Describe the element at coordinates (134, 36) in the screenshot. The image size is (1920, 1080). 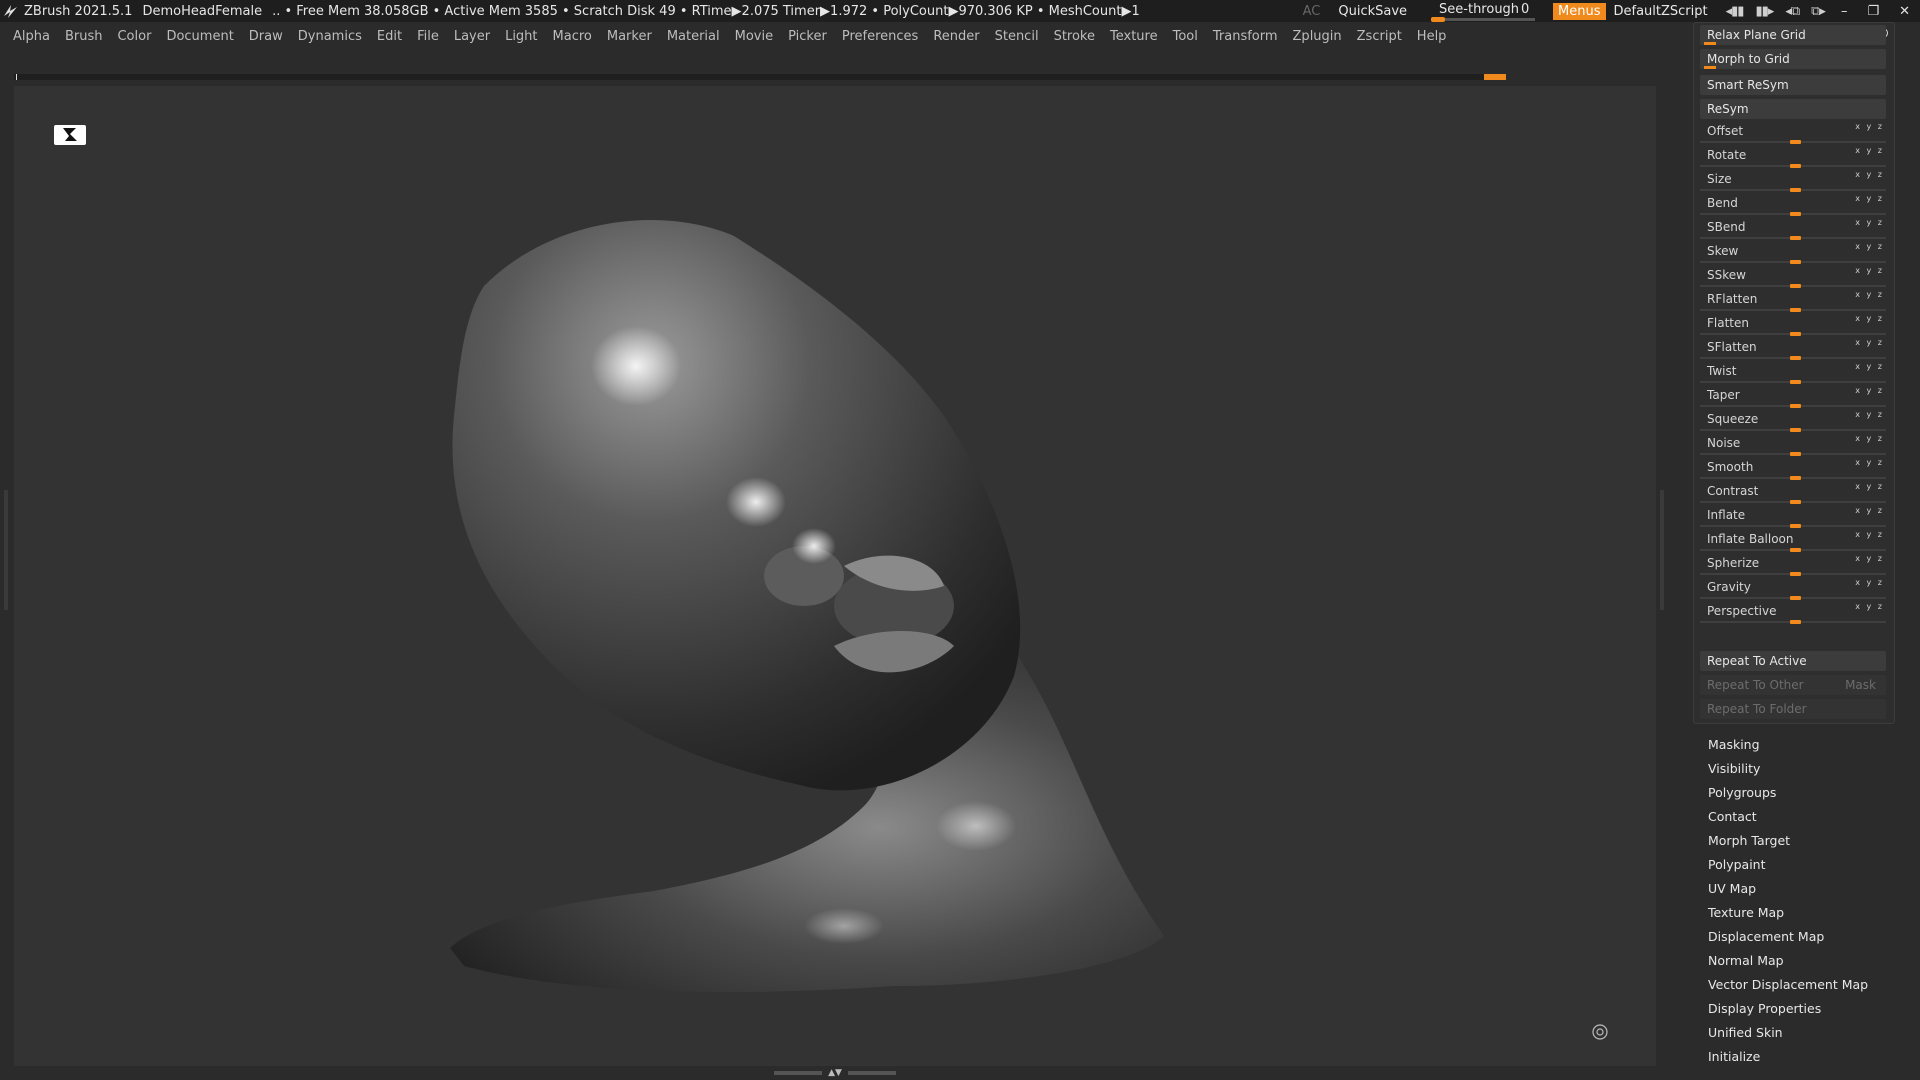
I see `menu-color: Color` at that location.